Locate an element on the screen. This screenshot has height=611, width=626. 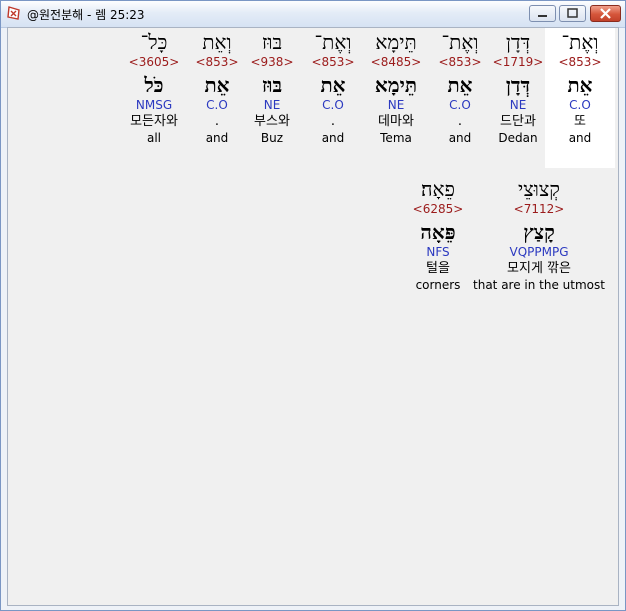
korean-gloss: 모든자와 is located at coordinates (154, 121).